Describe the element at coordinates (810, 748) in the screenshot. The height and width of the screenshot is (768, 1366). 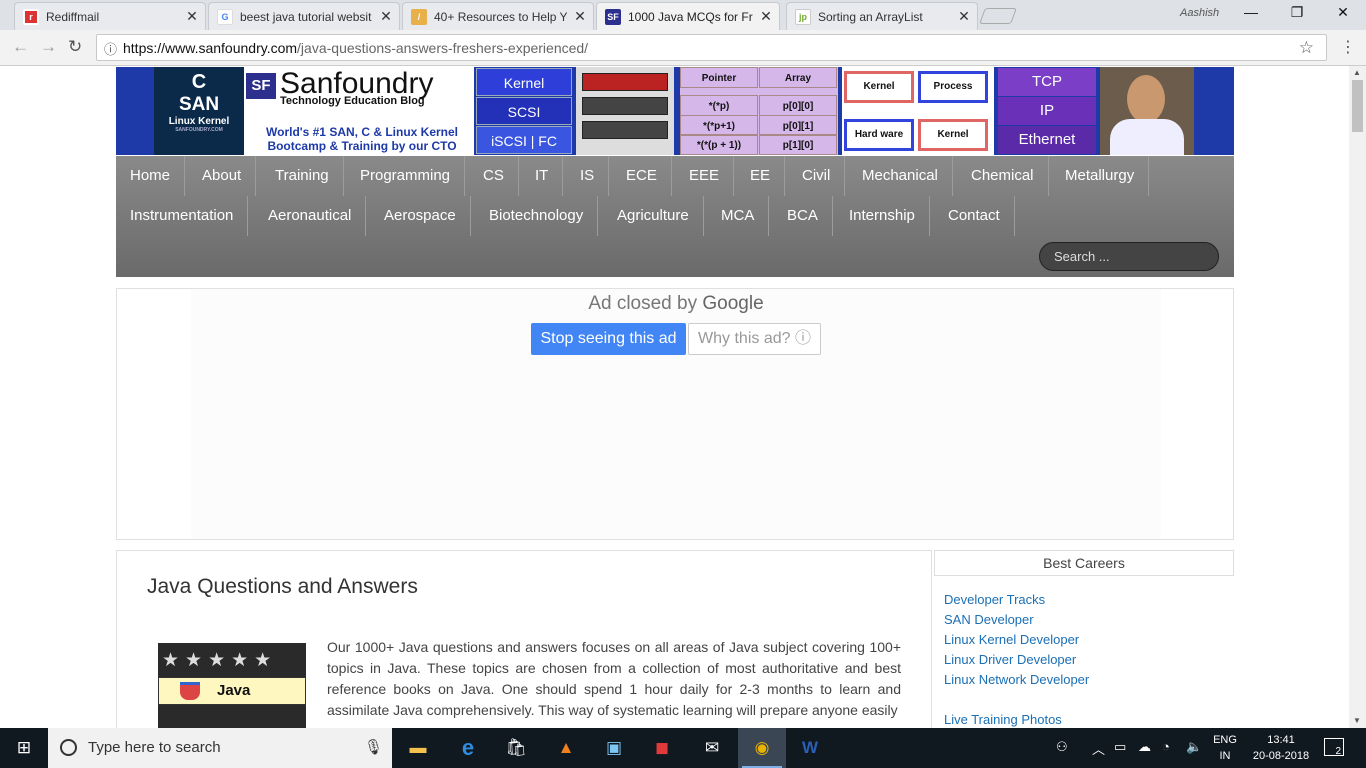
I see `word-icon: W` at that location.